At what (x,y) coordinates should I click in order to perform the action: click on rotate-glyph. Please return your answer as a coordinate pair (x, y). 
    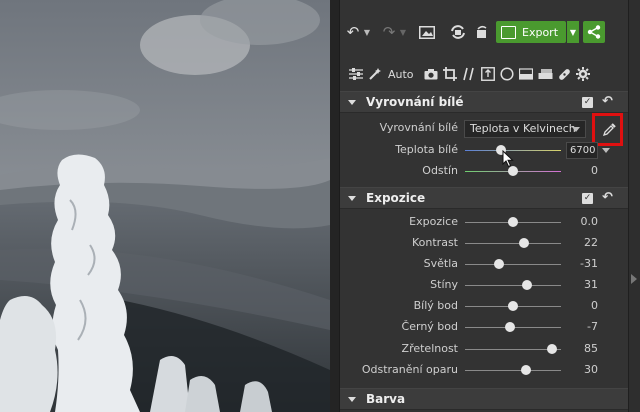
    Looking at the image, I should click on (458, 32).